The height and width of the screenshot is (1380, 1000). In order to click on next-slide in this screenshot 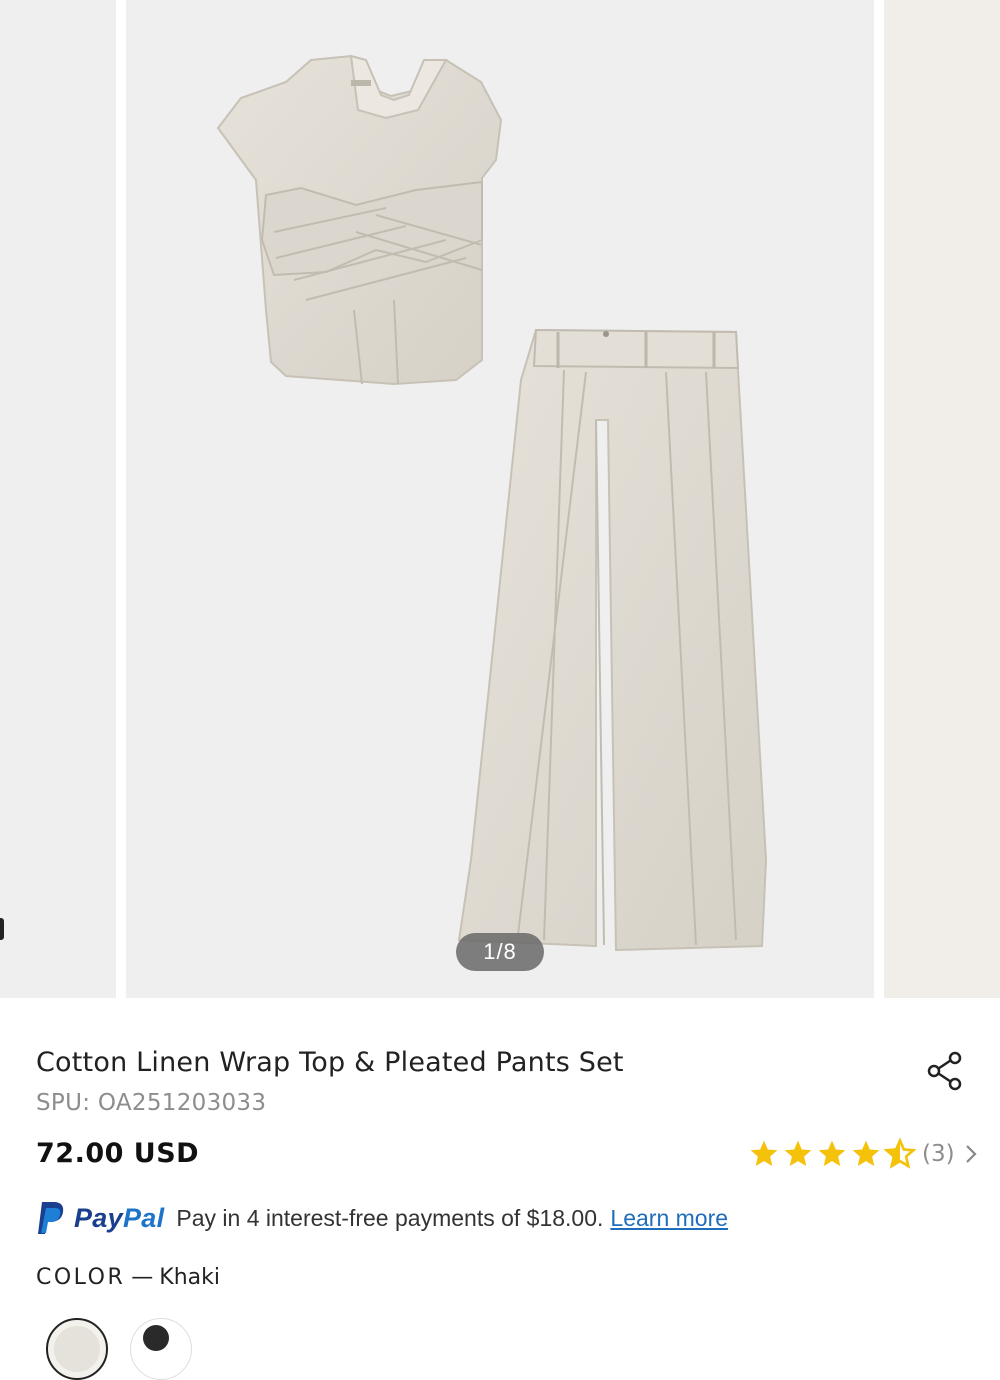, I will do `click(942, 499)`.